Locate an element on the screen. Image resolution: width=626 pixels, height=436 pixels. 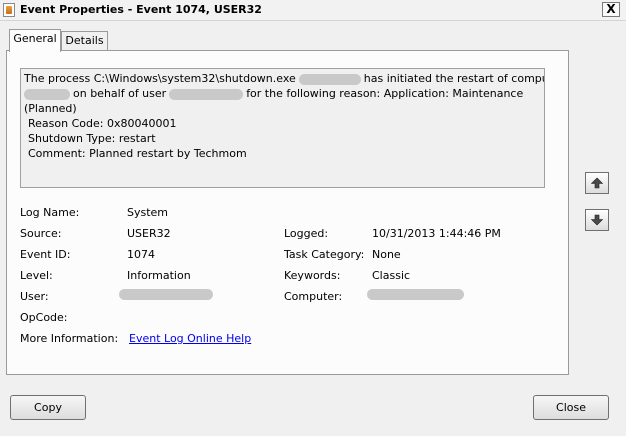
keywords-value: Classic is located at coordinates (391, 275).